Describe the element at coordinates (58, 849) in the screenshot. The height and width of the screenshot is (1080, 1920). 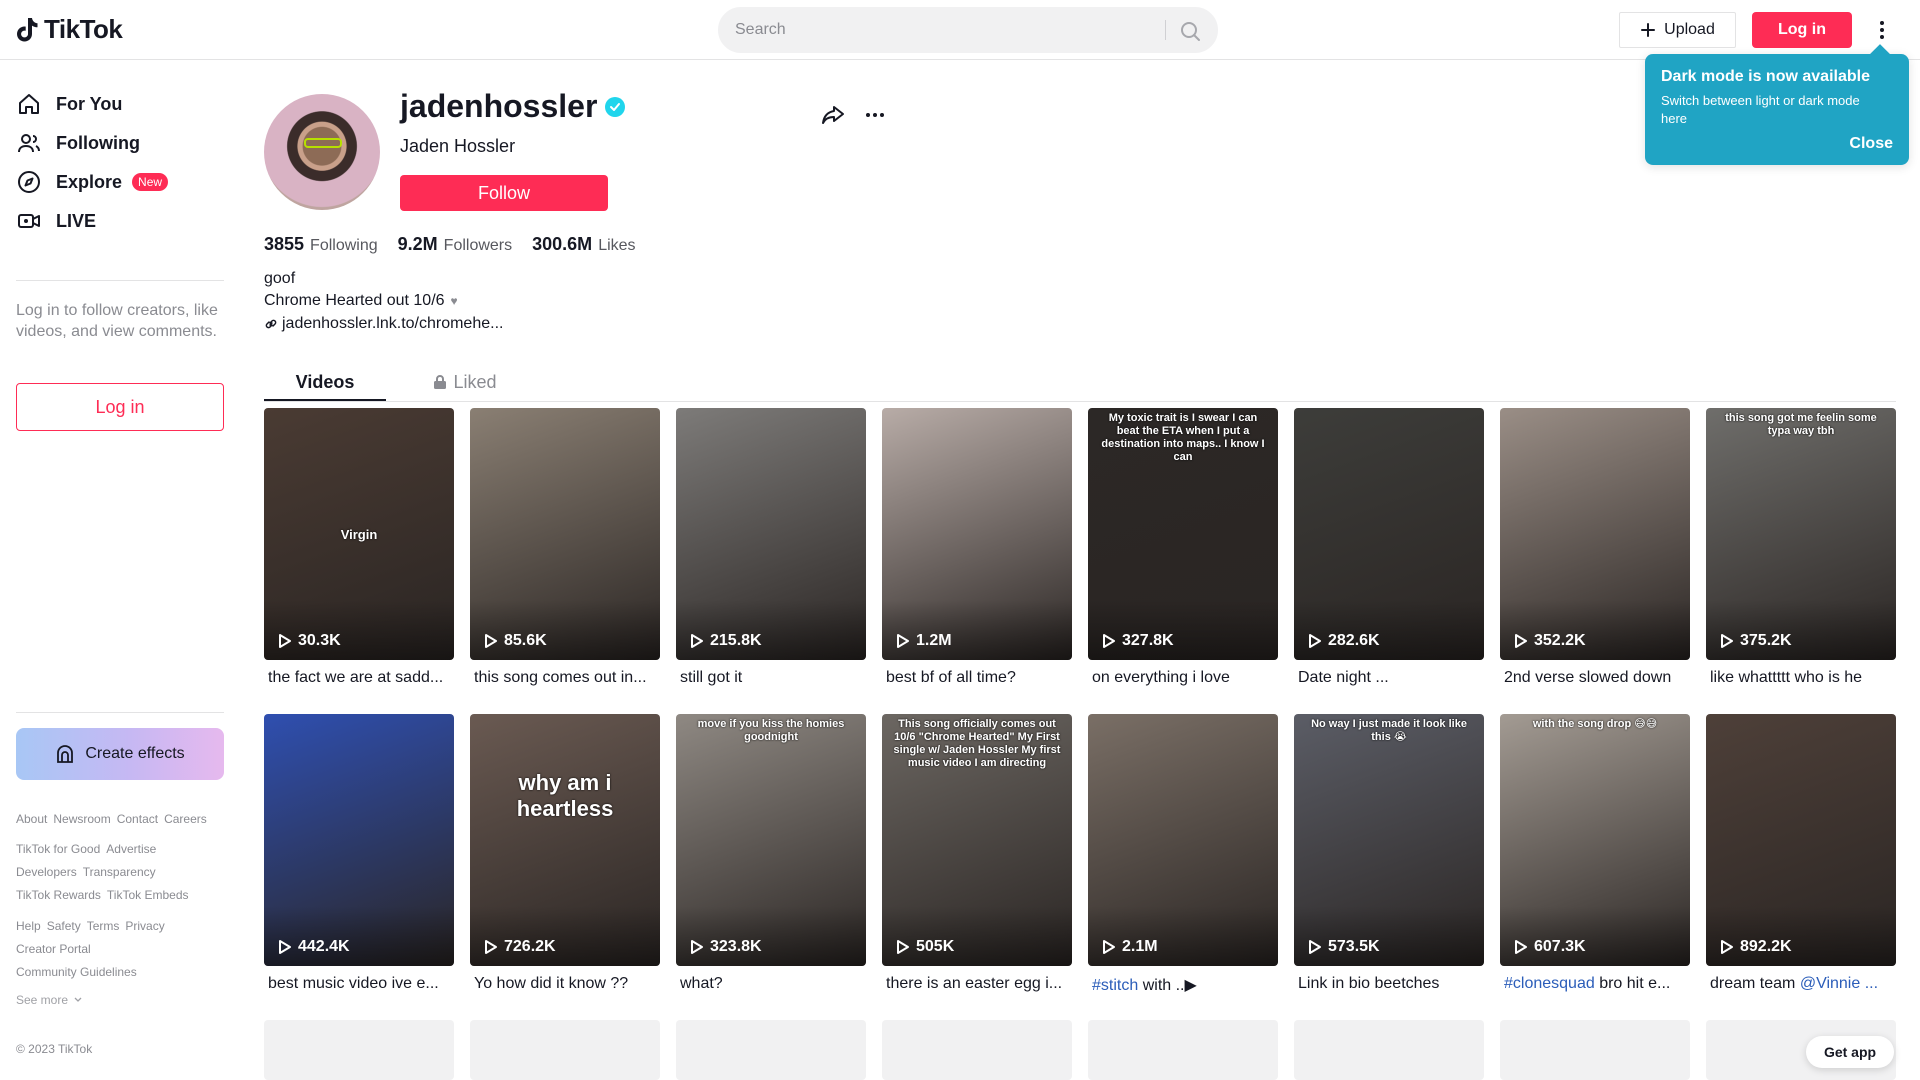
I see `footer-link: TikTok for Good` at that location.